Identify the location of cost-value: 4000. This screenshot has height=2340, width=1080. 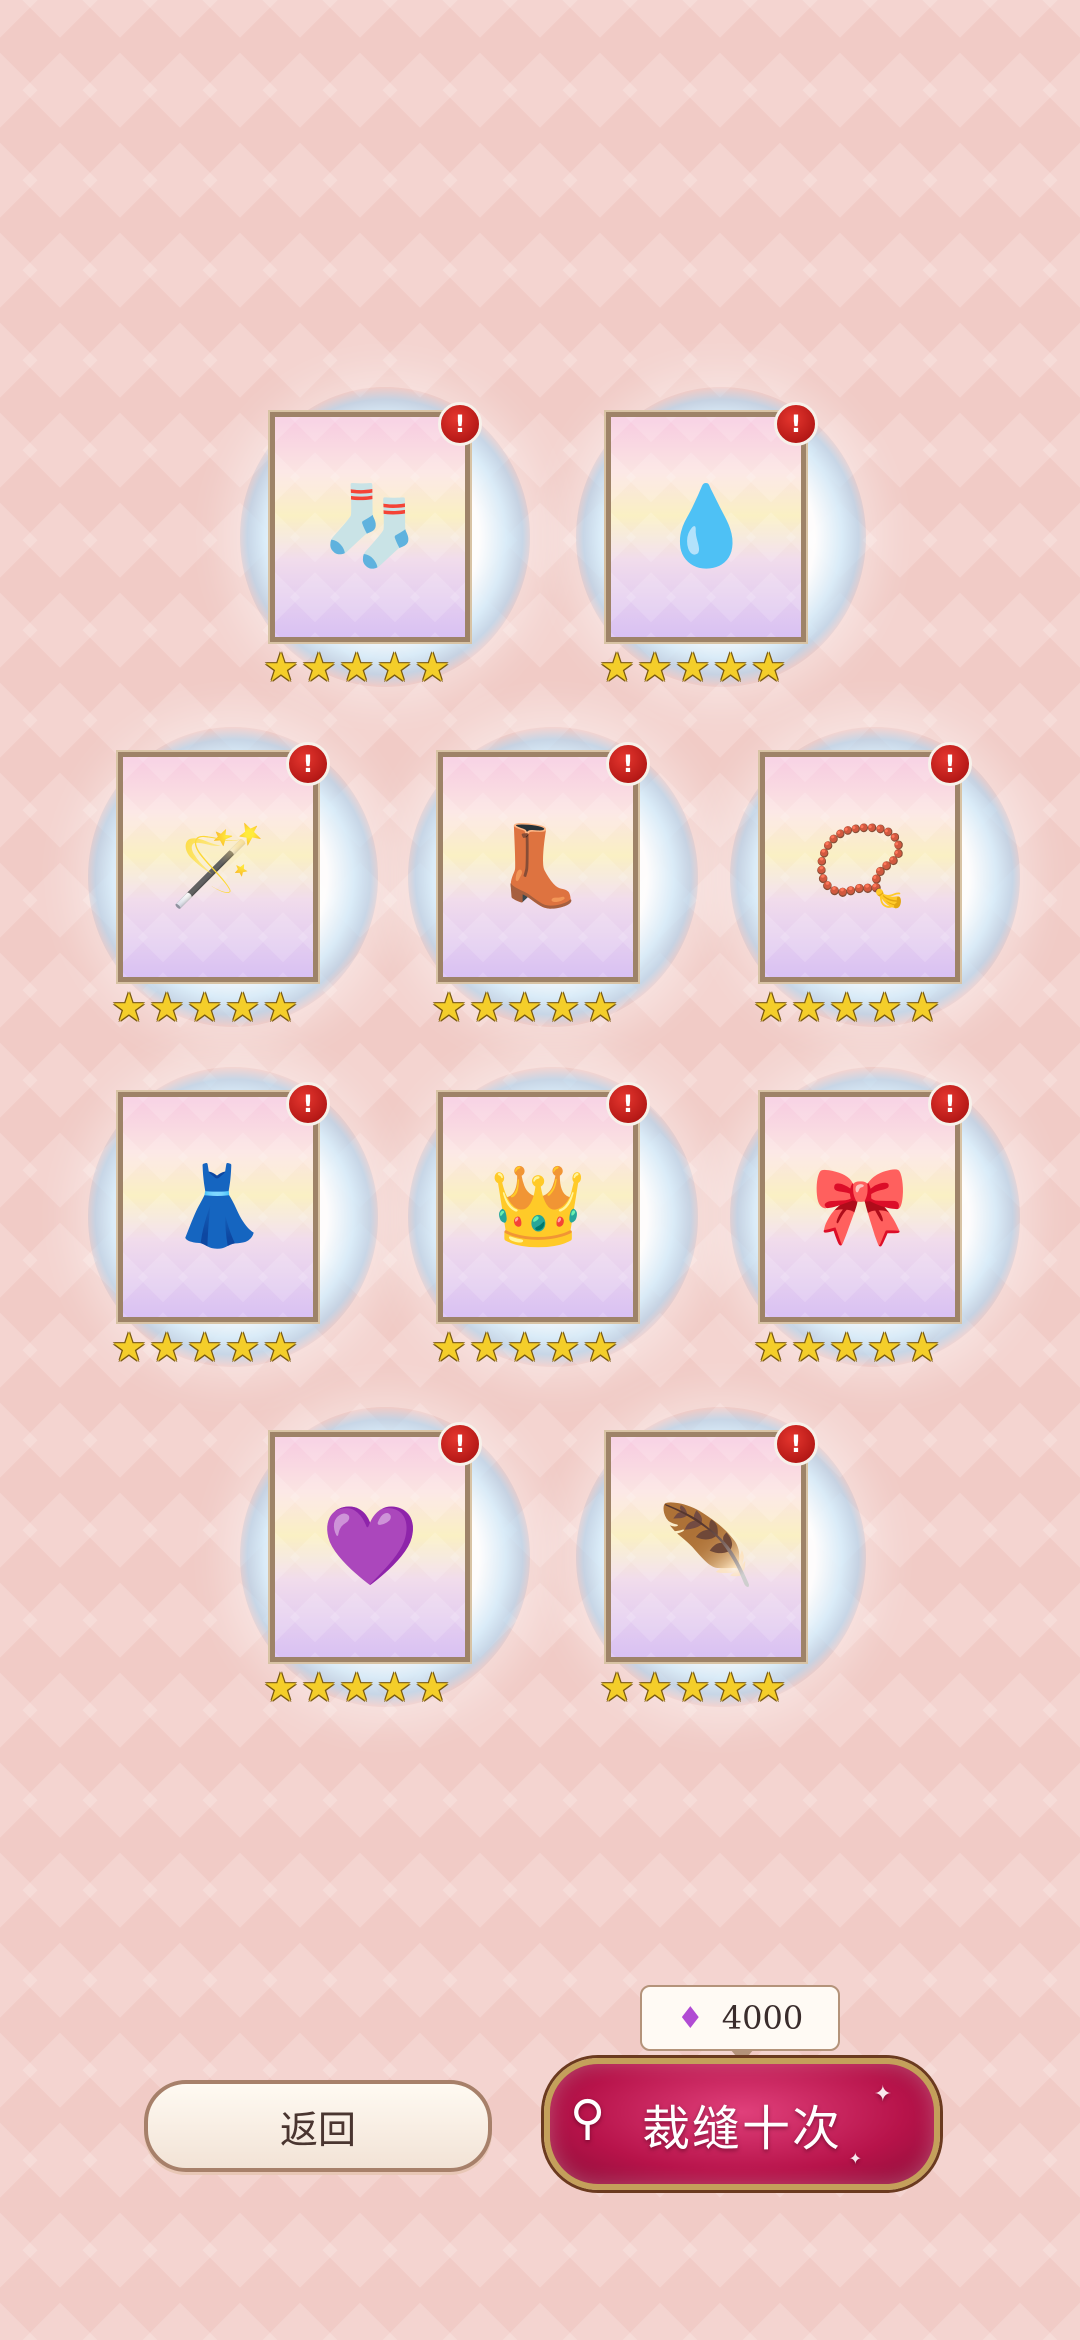
(762, 2018).